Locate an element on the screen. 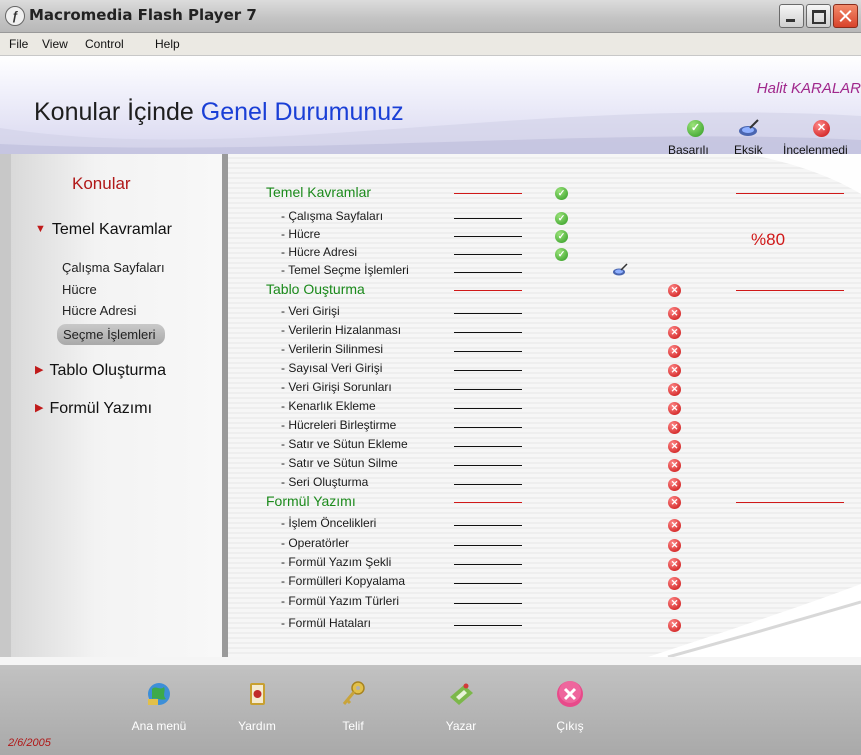 The image size is (861, 755). date-label: 2/6/2005 is located at coordinates (29, 743).